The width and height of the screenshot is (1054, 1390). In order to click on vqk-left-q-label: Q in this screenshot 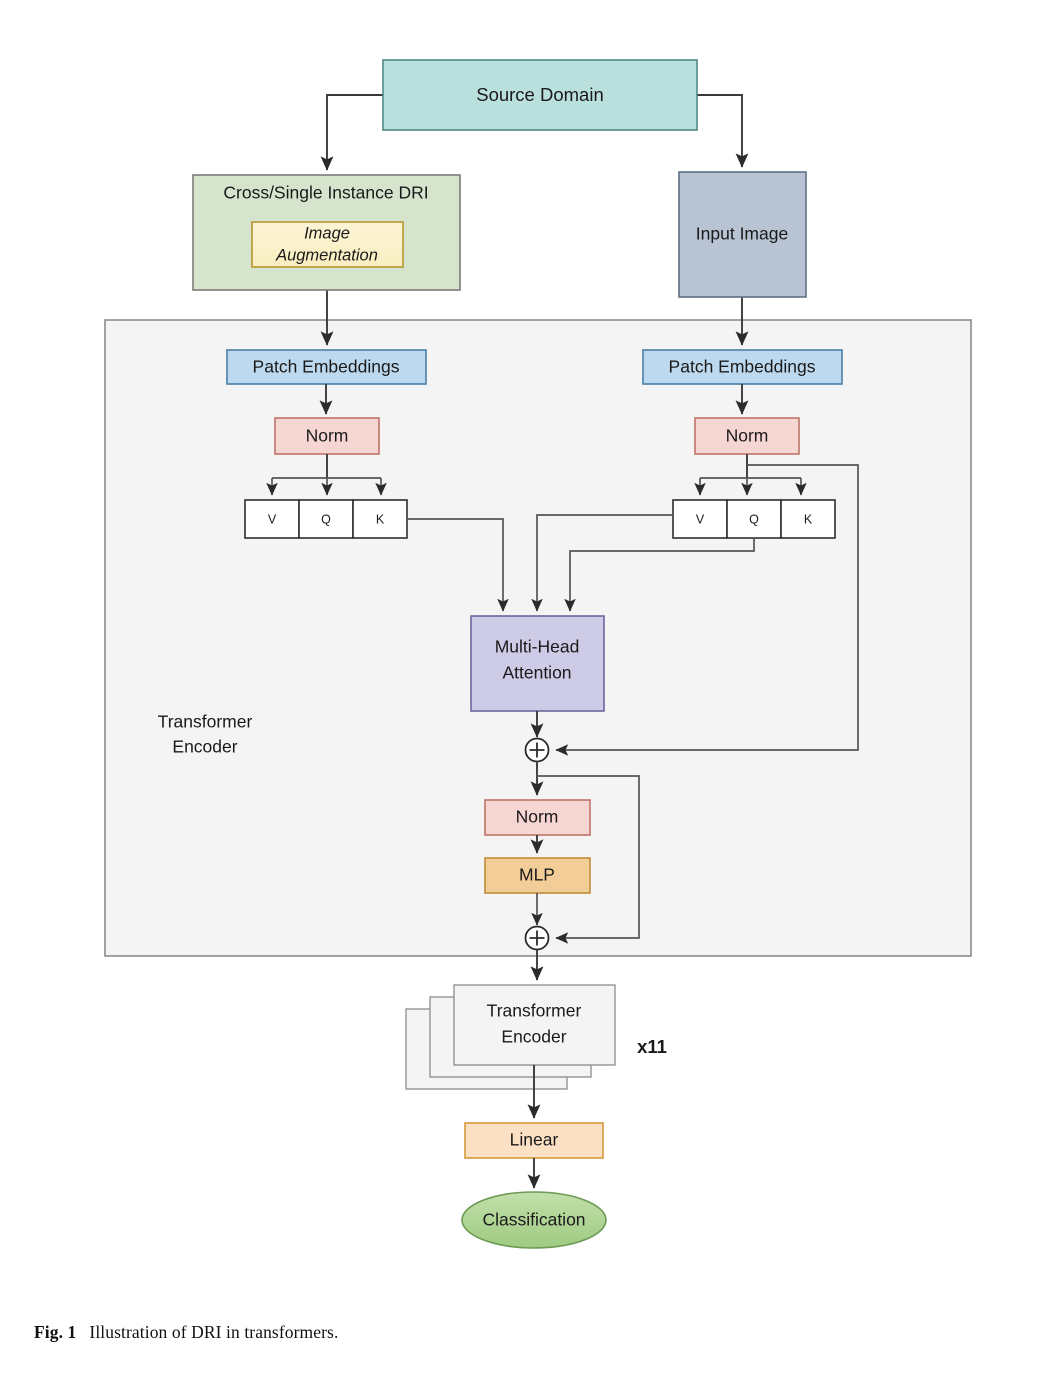, I will do `click(326, 519)`.